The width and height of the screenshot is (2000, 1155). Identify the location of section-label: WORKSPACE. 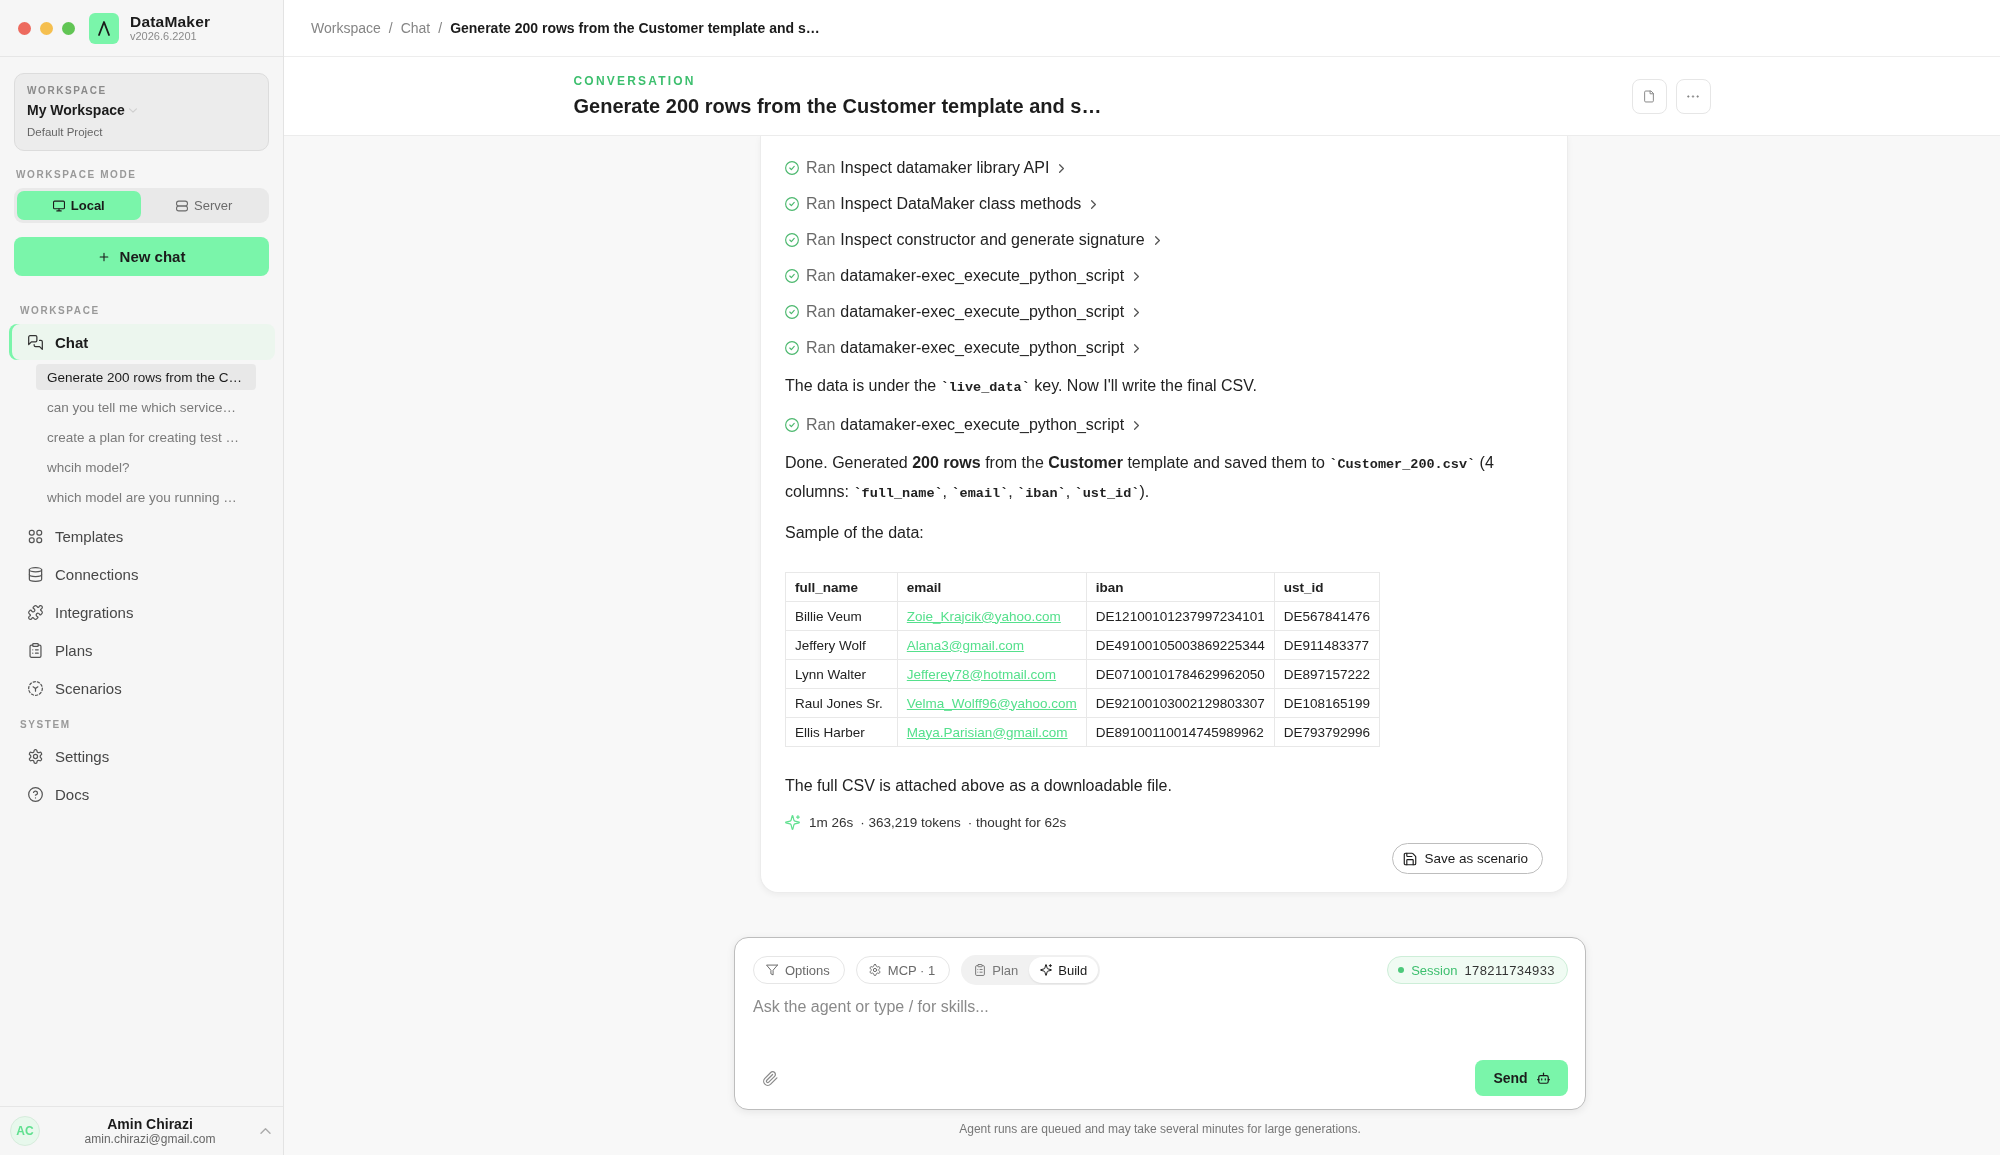
(59, 310).